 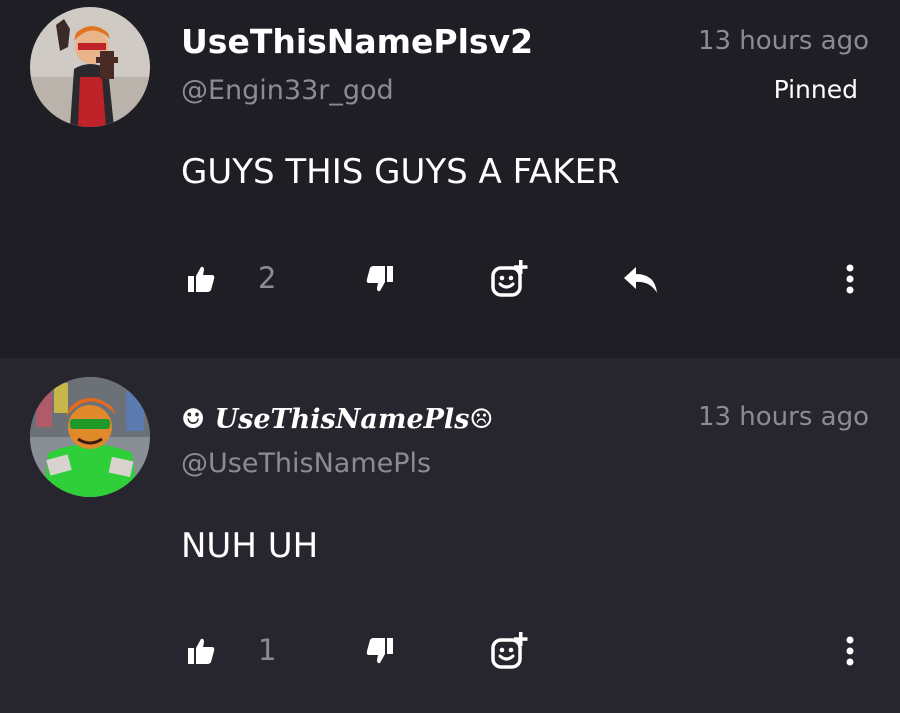 What do you see at coordinates (267, 278) in the screenshot?
I see `like-count: 2` at bounding box center [267, 278].